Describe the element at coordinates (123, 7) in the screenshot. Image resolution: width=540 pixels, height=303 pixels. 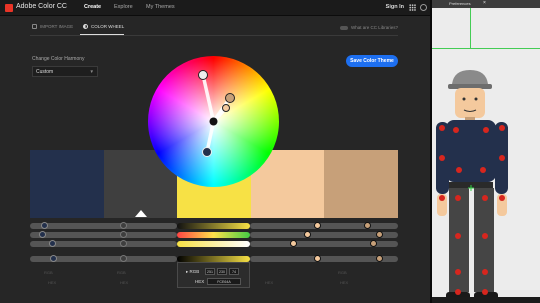
I see `nav-explore: Explore` at that location.